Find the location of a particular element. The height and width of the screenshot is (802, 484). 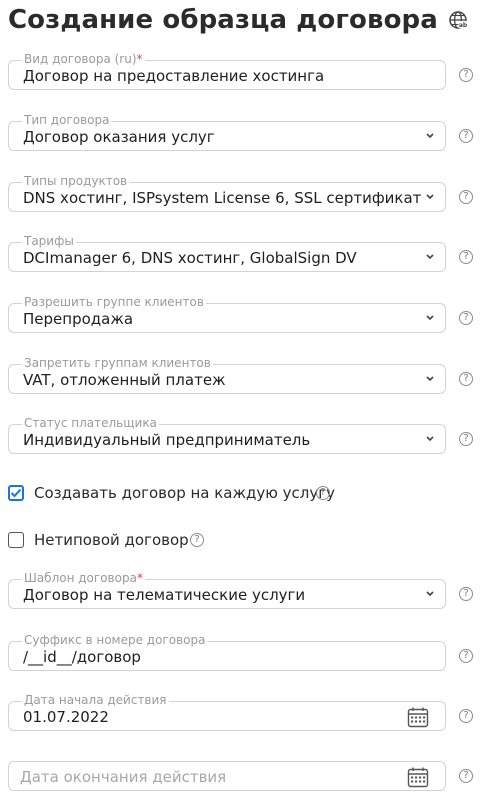

tariffs-label: Тарифы is located at coordinates (49, 241).